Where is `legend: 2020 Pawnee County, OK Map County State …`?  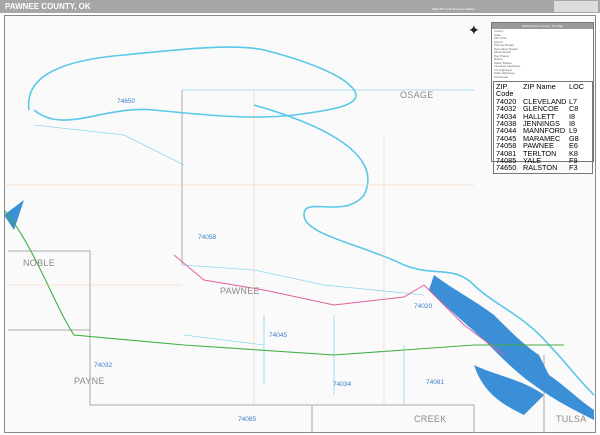
legend: 2020 Pawnee County, OK Map County State … is located at coordinates (542, 98).